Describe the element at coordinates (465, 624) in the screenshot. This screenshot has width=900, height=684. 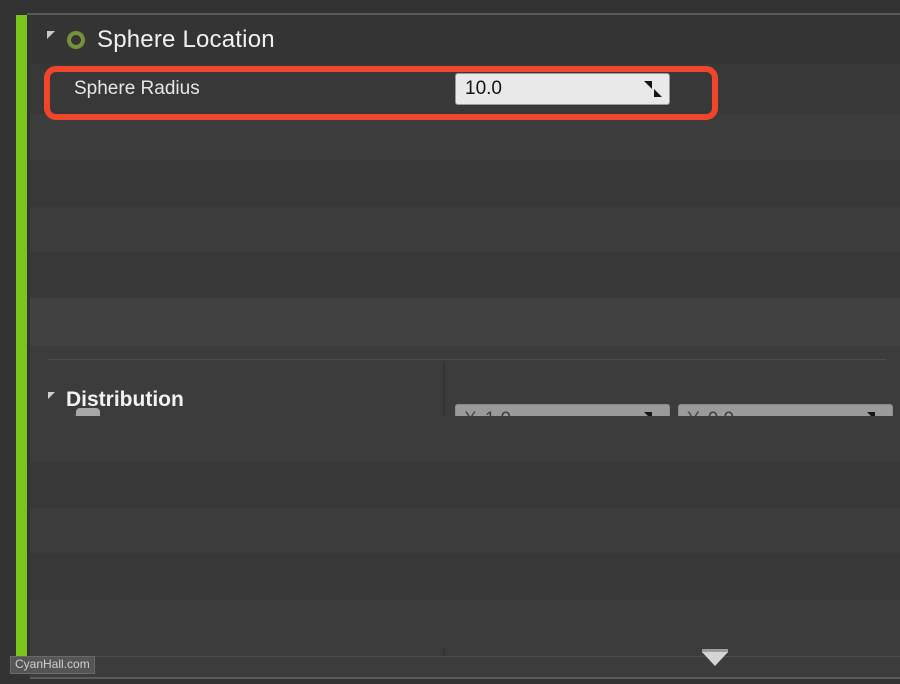
I see `row-surface-only-band-thickness: Surface Only Band Thickness 0.0` at that location.